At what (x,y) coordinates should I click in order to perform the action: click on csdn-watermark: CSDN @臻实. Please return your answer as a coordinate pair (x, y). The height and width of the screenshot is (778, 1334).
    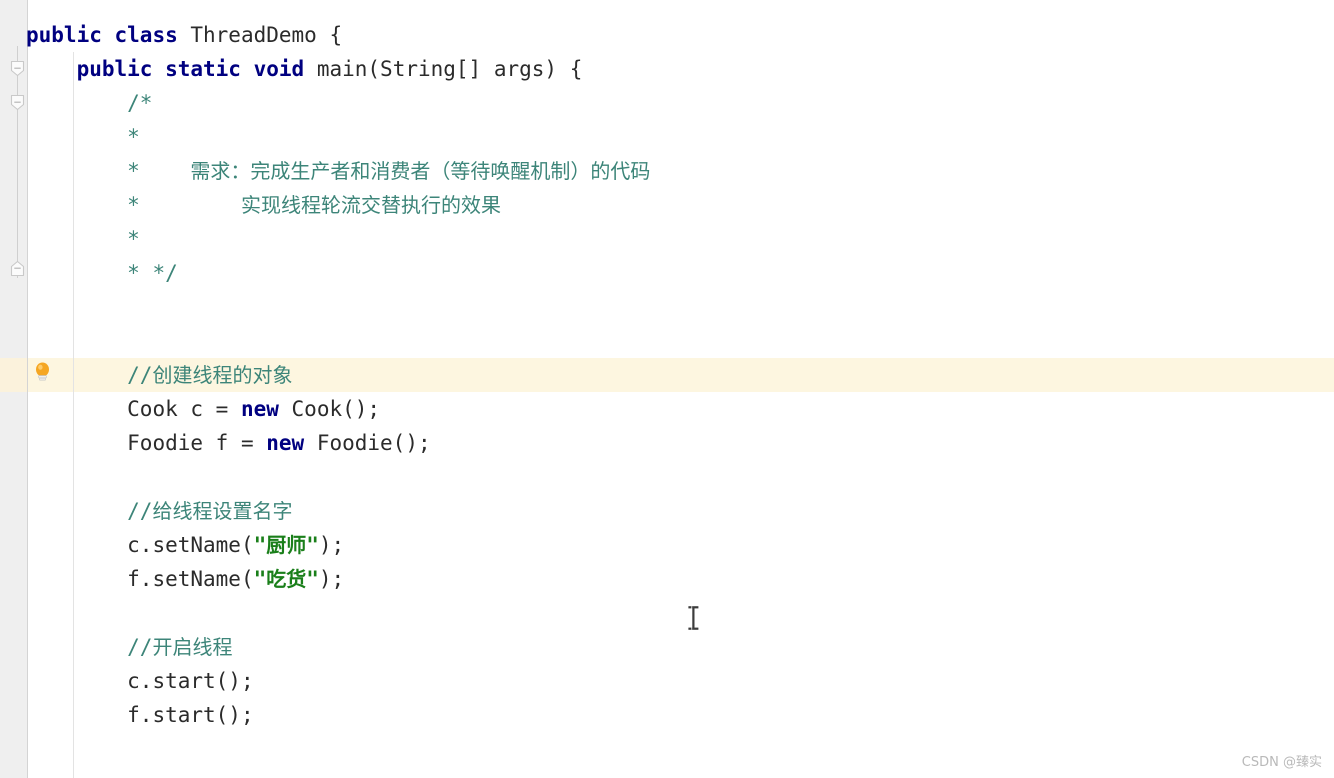
    Looking at the image, I should click on (1281, 762).